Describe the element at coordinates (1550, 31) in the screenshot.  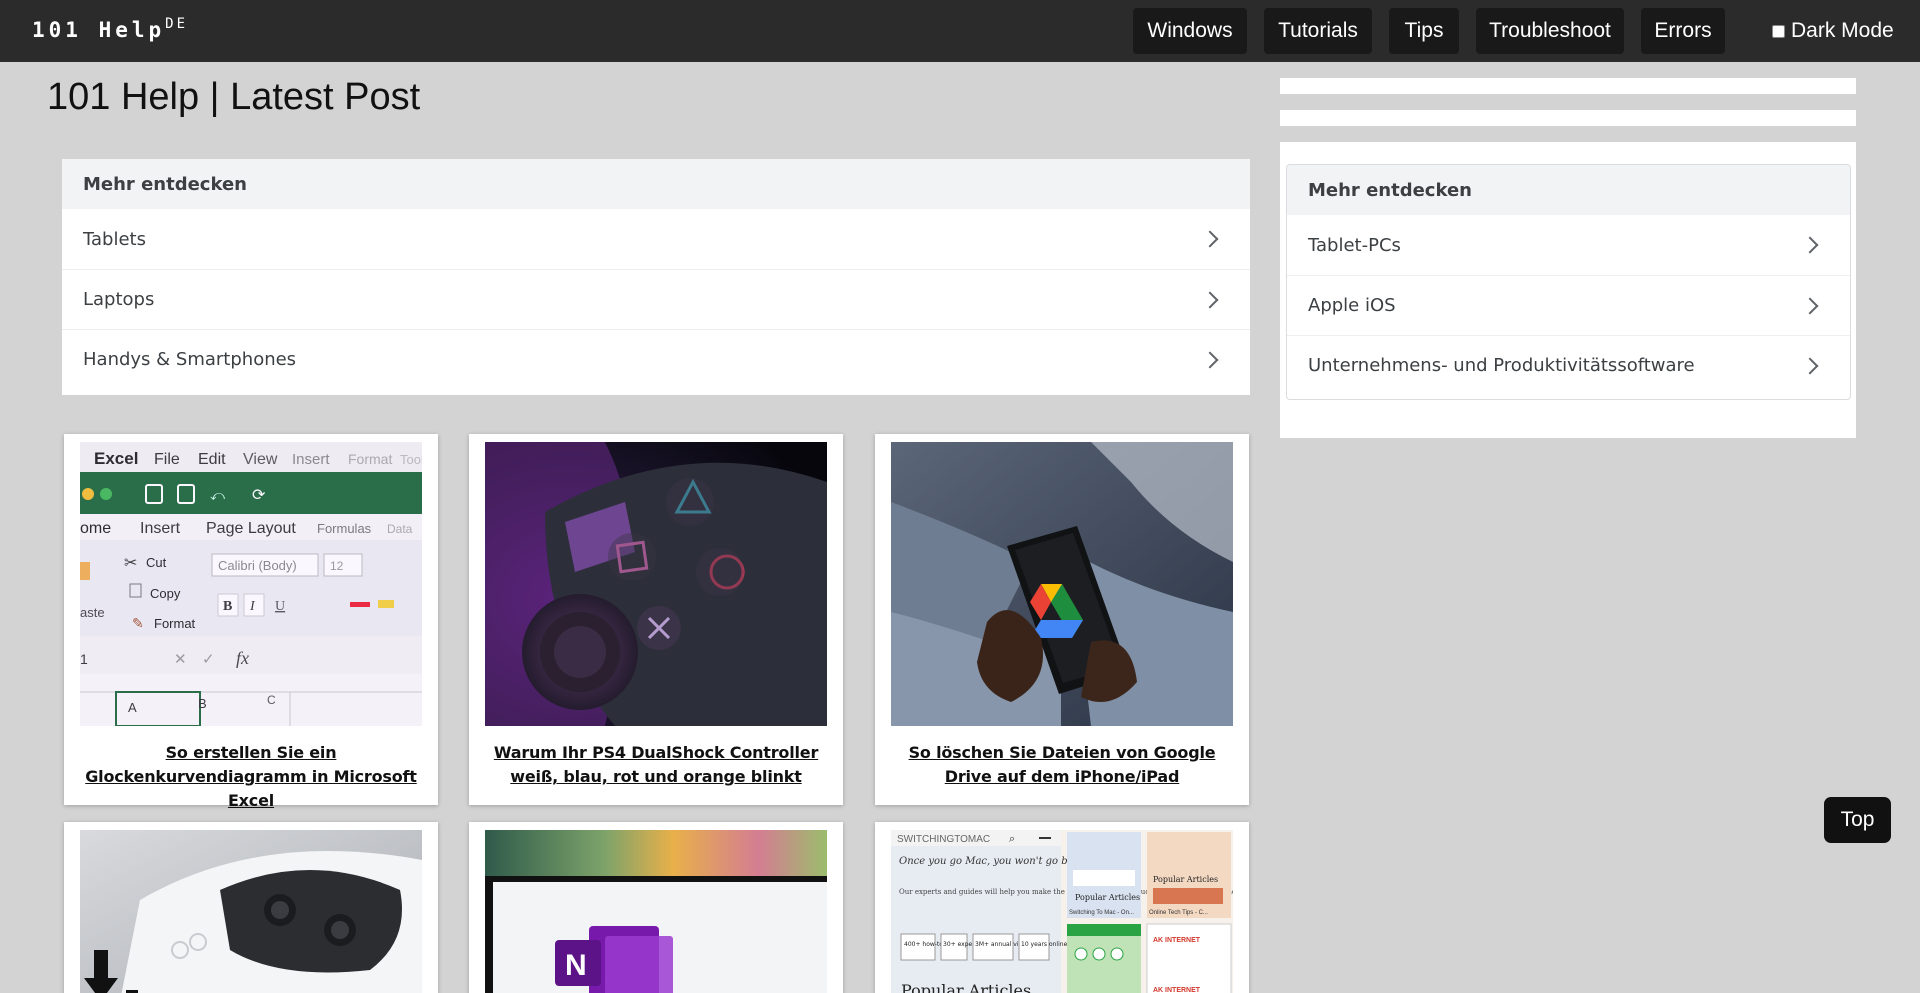
I see `nav-troubleshoot-button: Troubleshoot` at that location.